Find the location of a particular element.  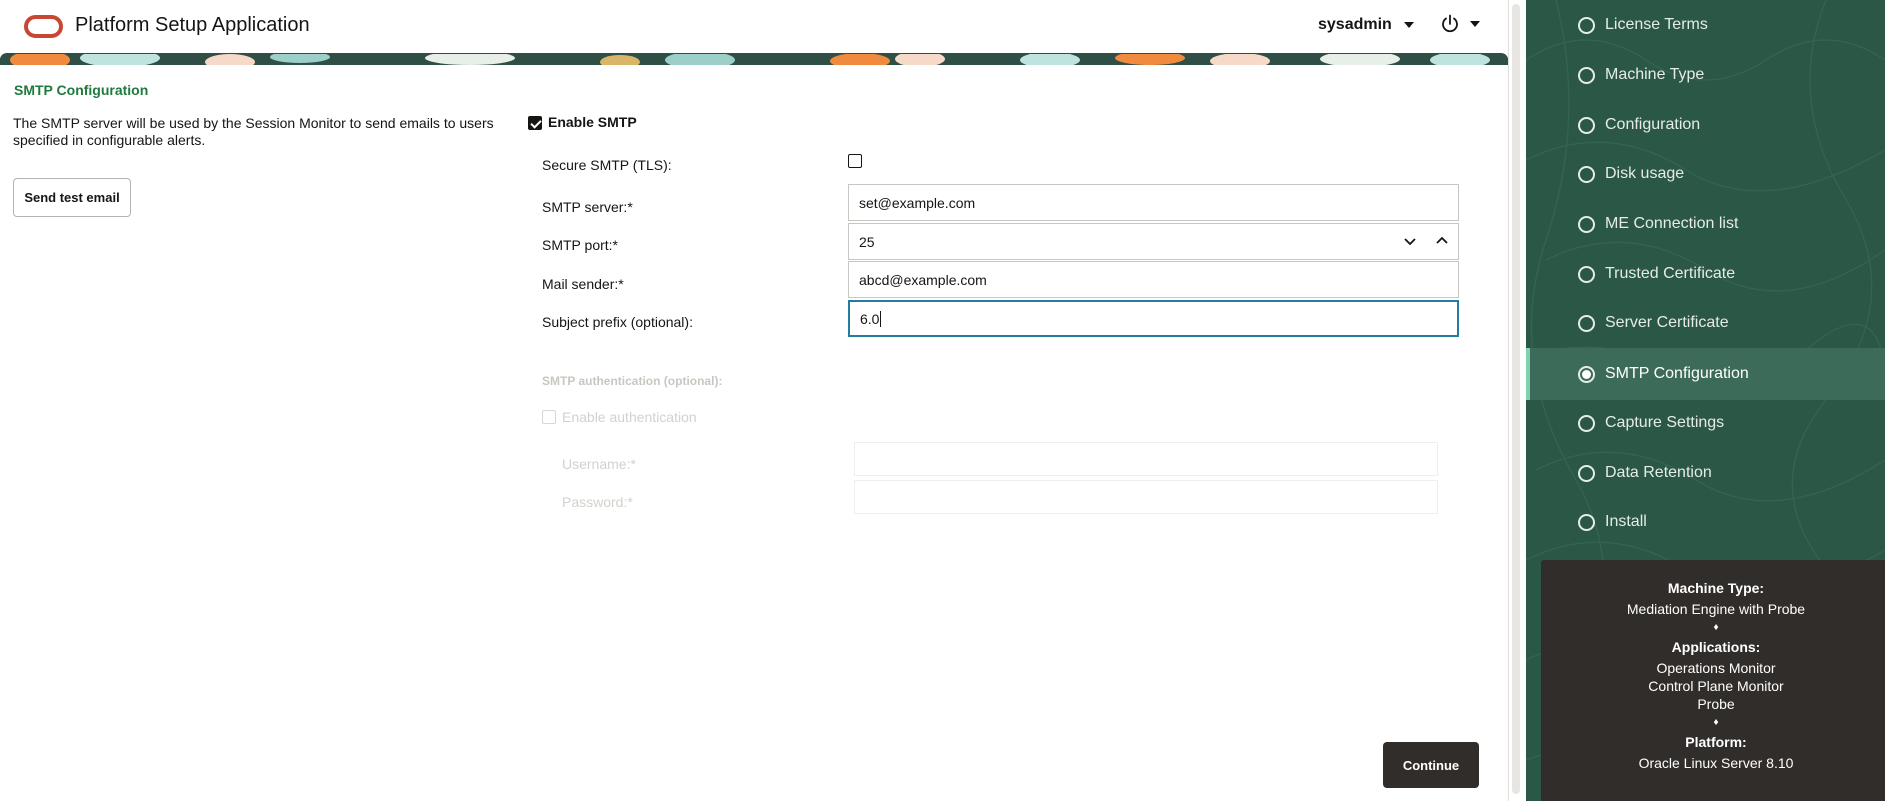

nav-item-data-retention: Data Retention is located at coordinates (1705, 473).